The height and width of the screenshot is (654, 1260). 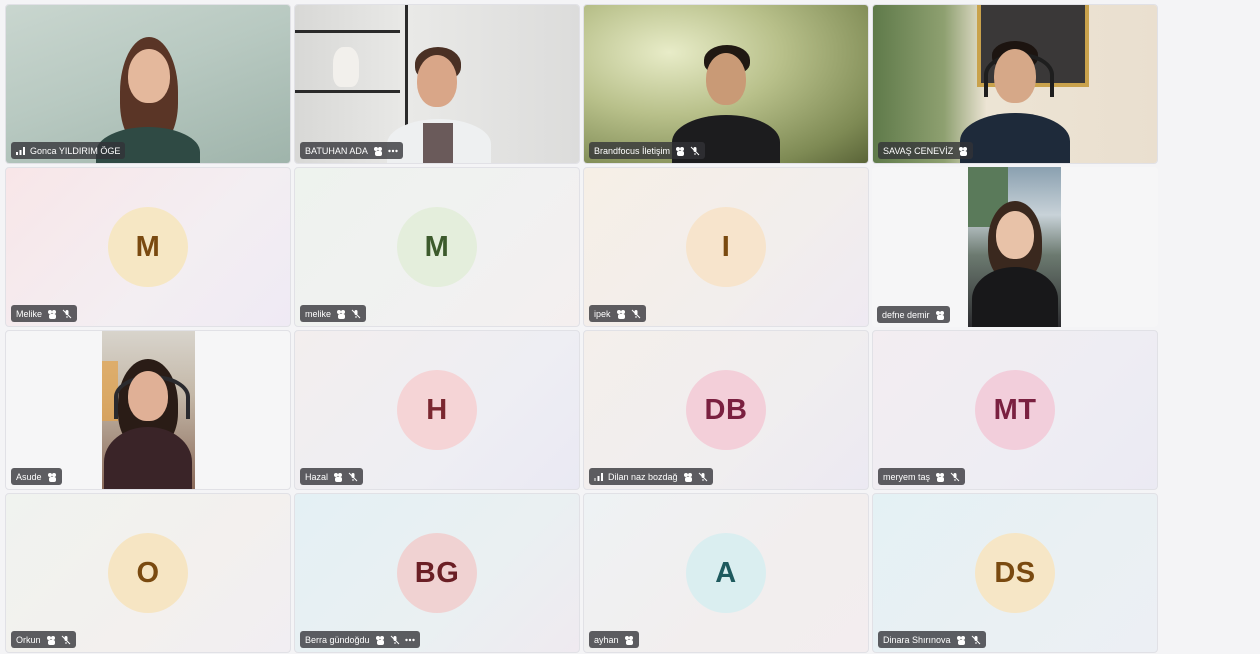 I want to click on participant-name: Dilan naz bozdağ, so click(x=643, y=476).